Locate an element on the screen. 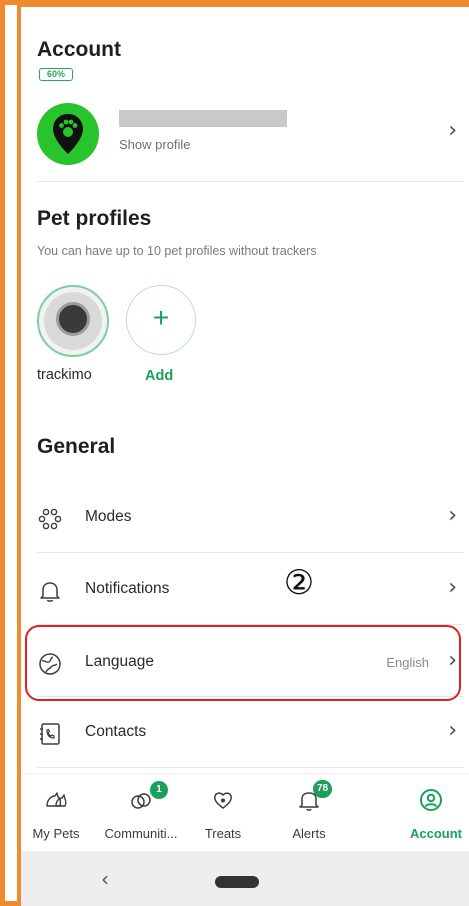  nav-label: Account is located at coordinates (436, 833).